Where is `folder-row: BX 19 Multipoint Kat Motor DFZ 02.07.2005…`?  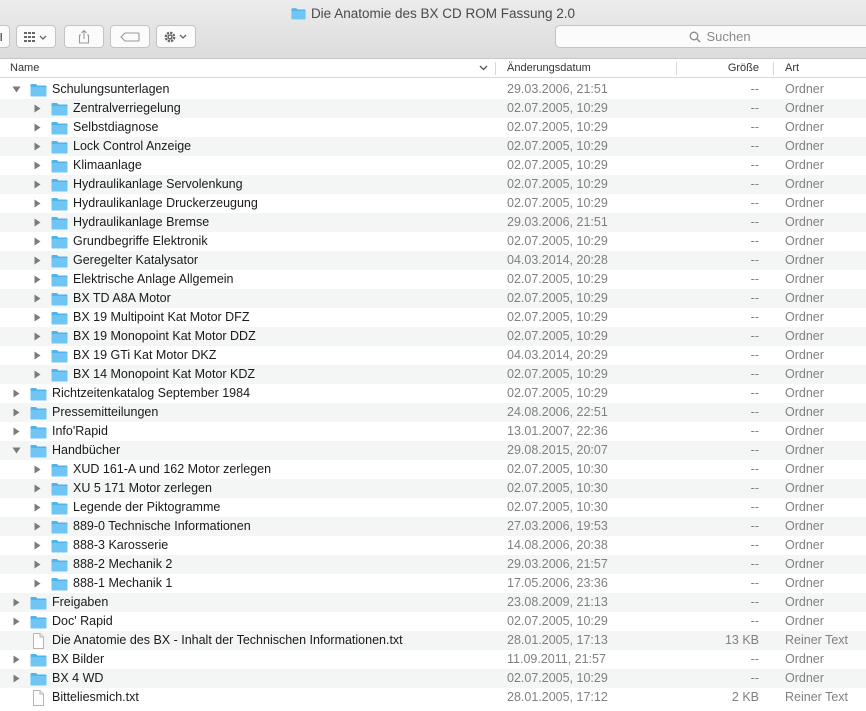 folder-row: BX 19 Multipoint Kat Motor DFZ 02.07.2005… is located at coordinates (433, 317).